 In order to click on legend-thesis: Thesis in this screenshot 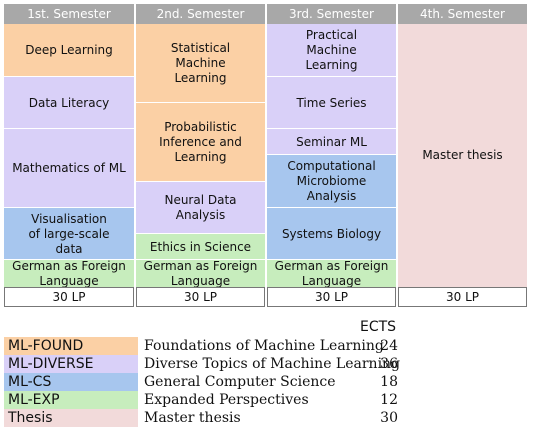, I will do `click(71, 418)`.